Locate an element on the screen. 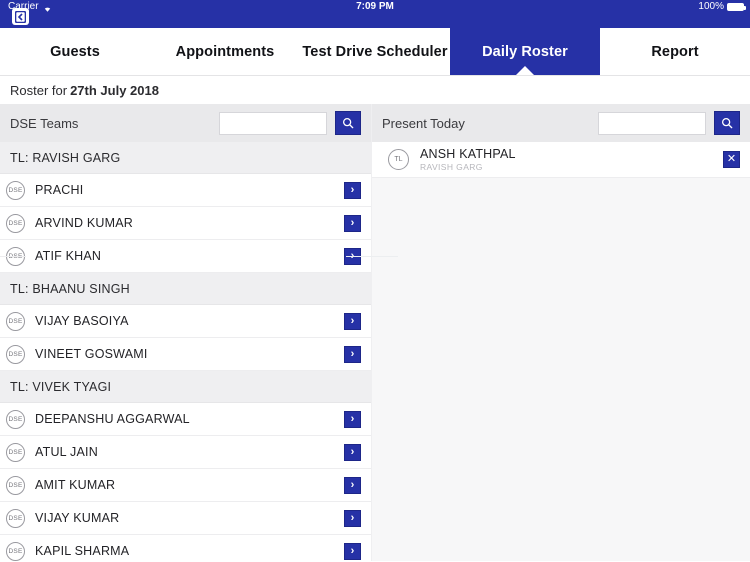 The height and width of the screenshot is (562, 750). present-today-list: TL ANSH KATHPAL RAVISH GARG ✕ is located at coordinates (561, 160).